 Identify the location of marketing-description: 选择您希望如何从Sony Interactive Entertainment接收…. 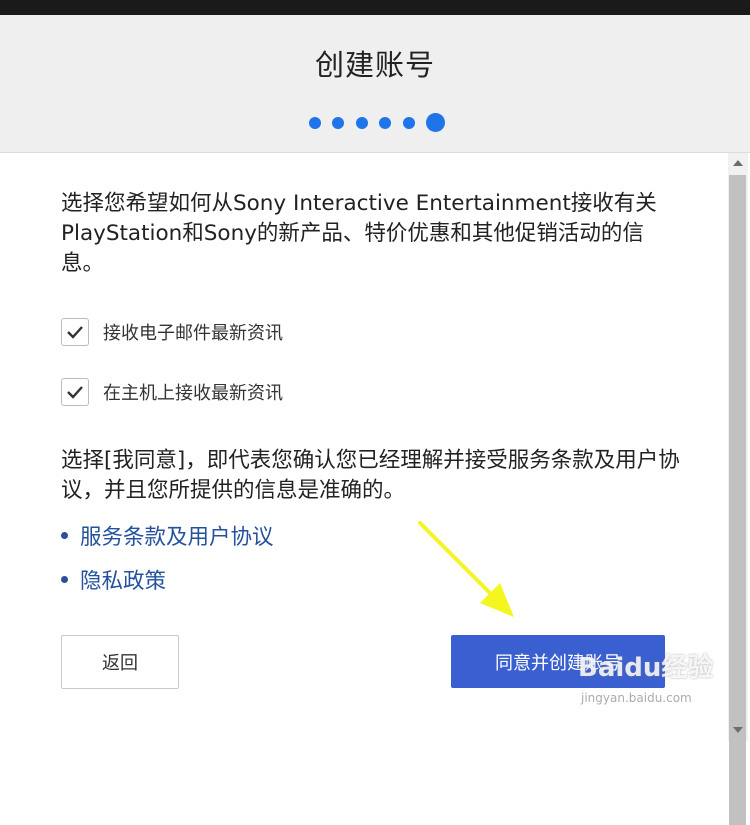
(359, 233).